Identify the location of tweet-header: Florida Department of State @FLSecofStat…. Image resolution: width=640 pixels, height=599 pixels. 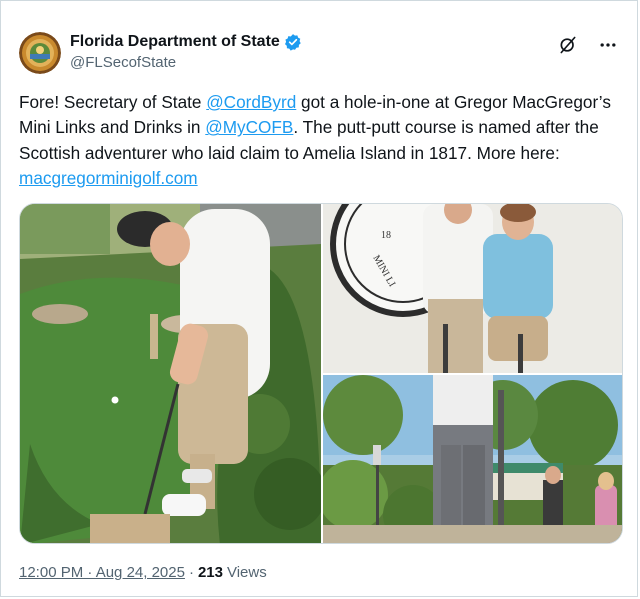
(319, 54).